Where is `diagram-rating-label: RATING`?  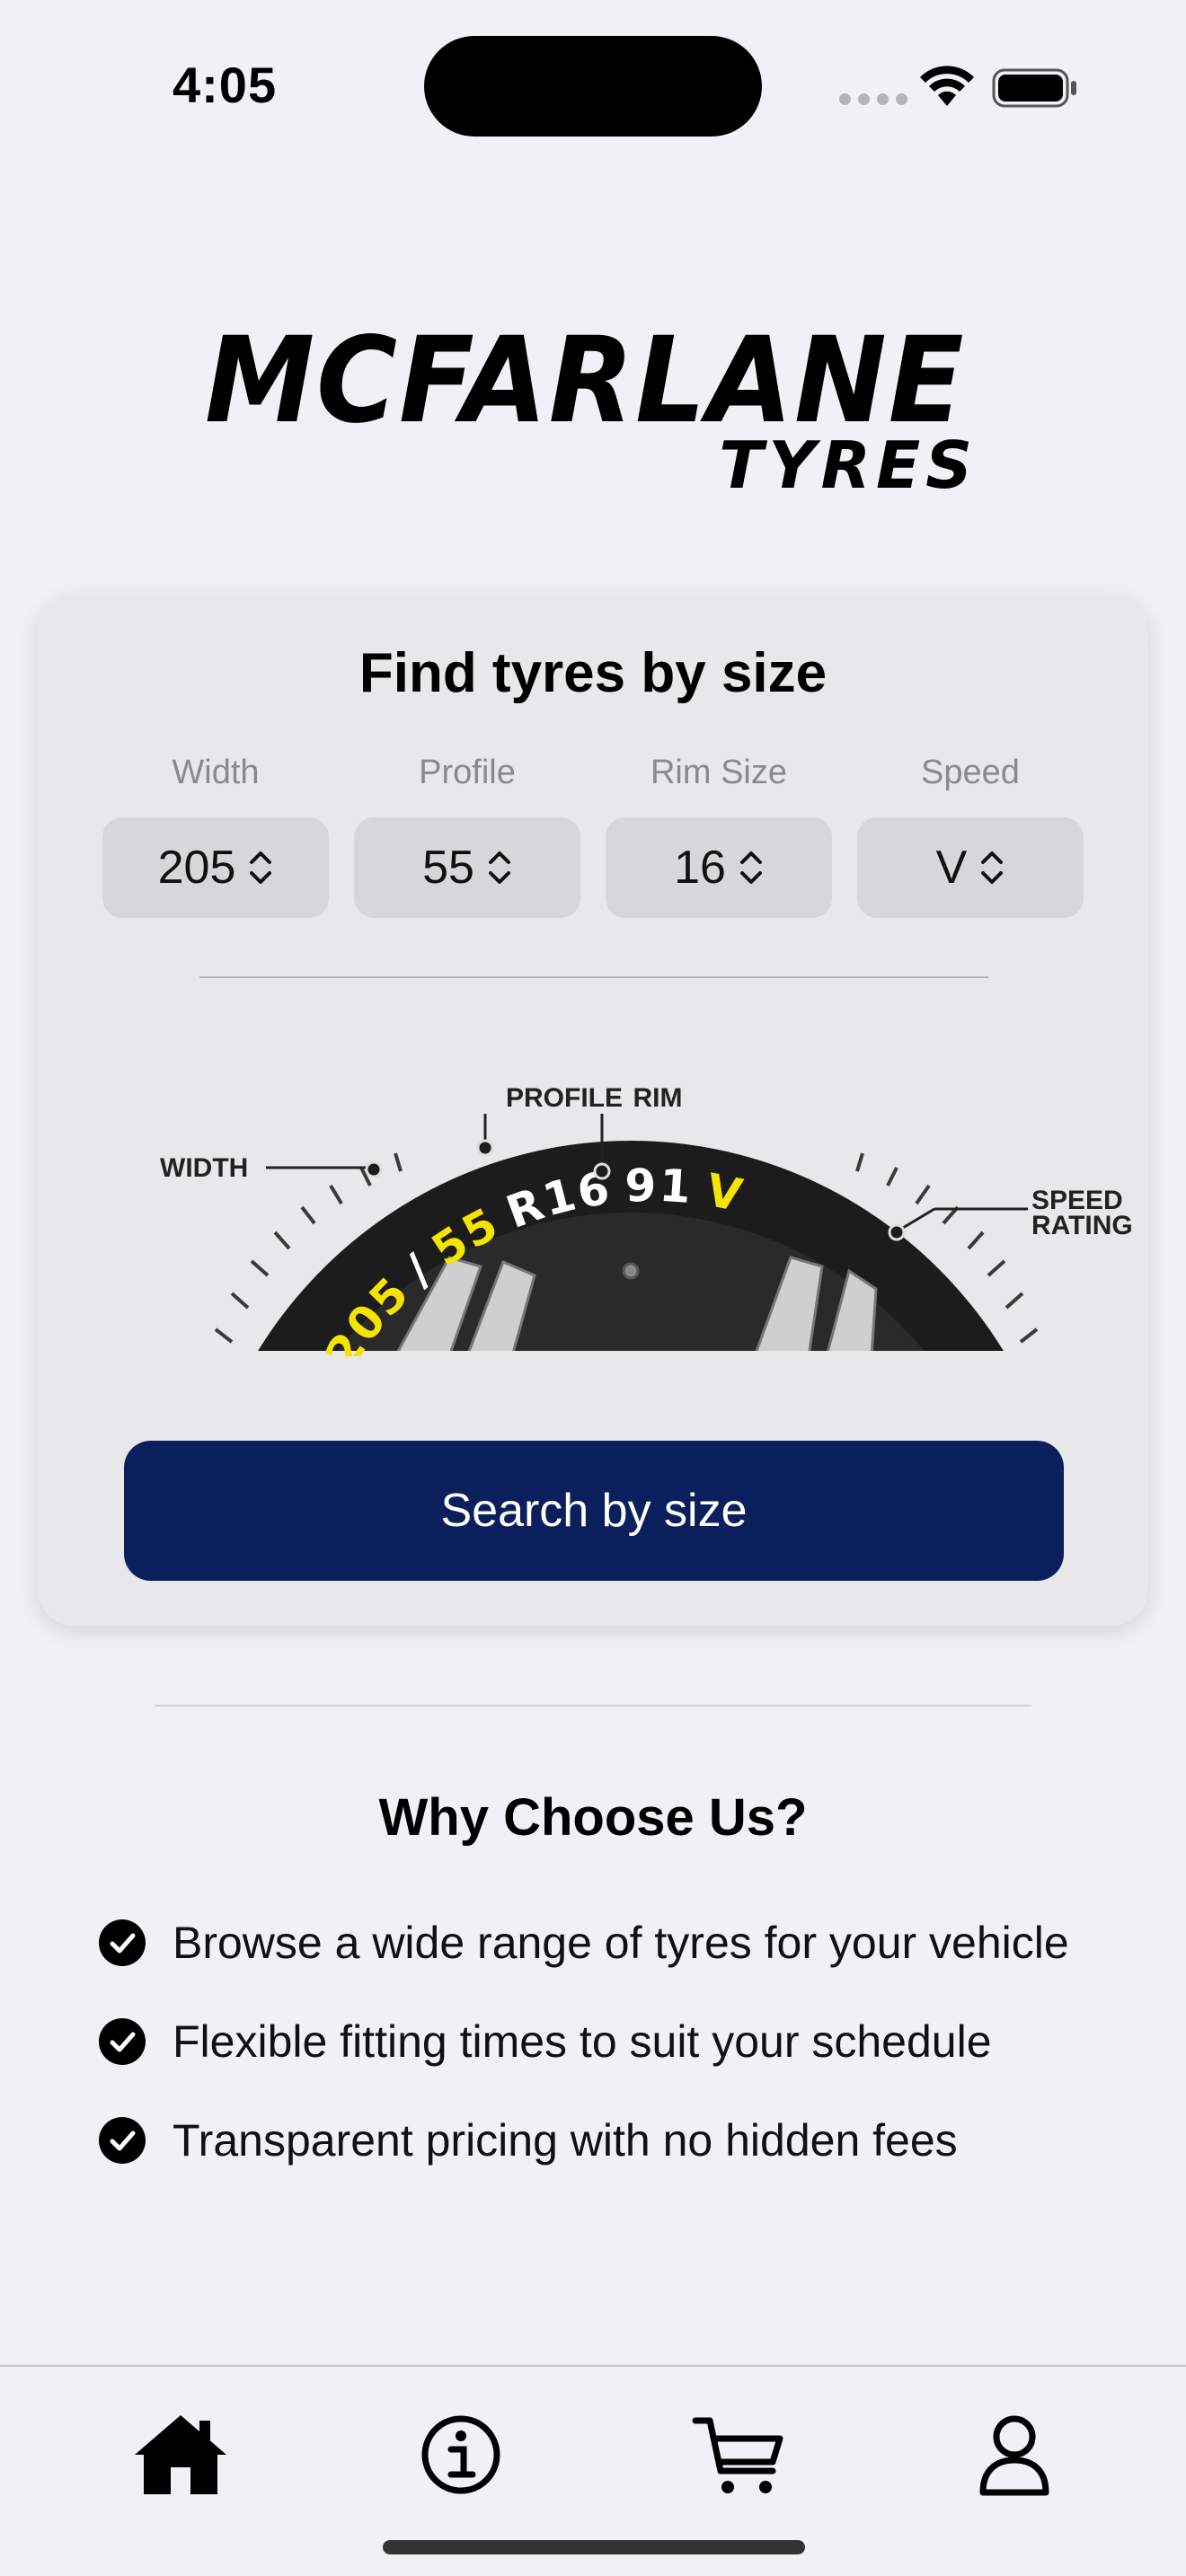 diagram-rating-label: RATING is located at coordinates (1082, 1225).